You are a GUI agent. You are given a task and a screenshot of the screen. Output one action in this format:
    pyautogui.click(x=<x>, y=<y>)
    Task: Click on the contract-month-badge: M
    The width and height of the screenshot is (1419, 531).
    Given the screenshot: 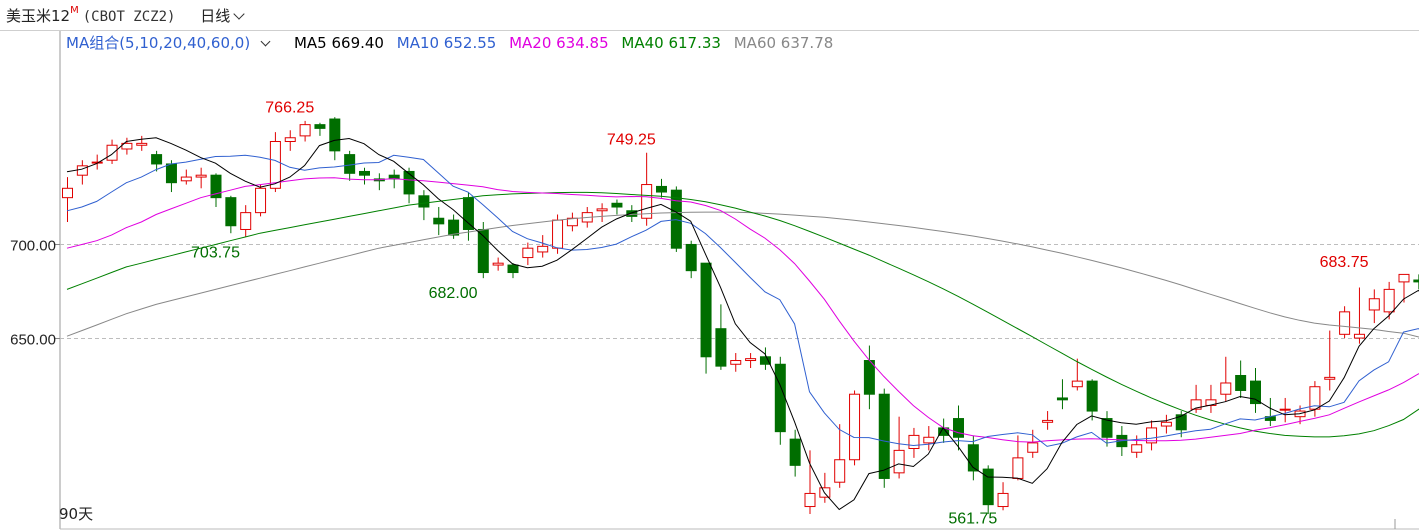 What is the action you would take?
    pyautogui.click(x=74, y=10)
    